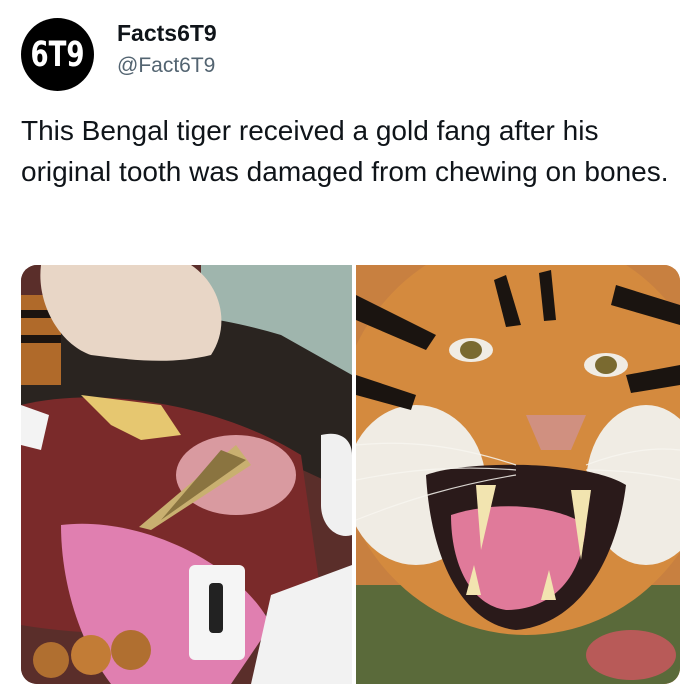  I want to click on avatar-logo-text: 6T9, so click(57, 54).